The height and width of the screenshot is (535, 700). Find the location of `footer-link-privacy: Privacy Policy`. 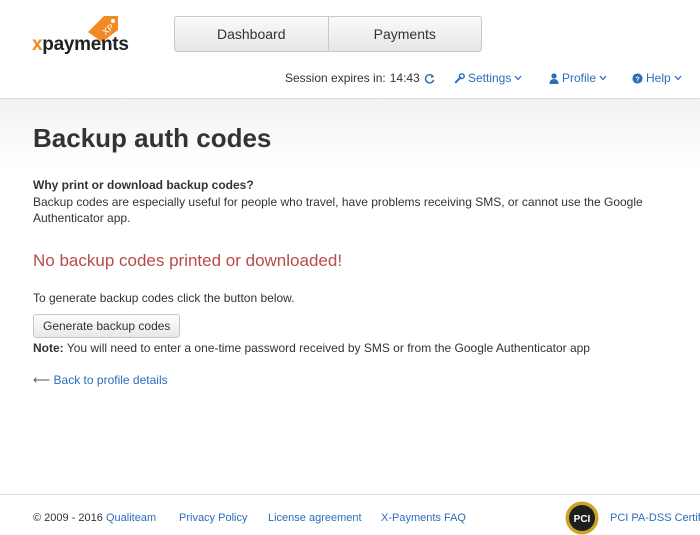

footer-link-privacy: Privacy Policy is located at coordinates (213, 518).